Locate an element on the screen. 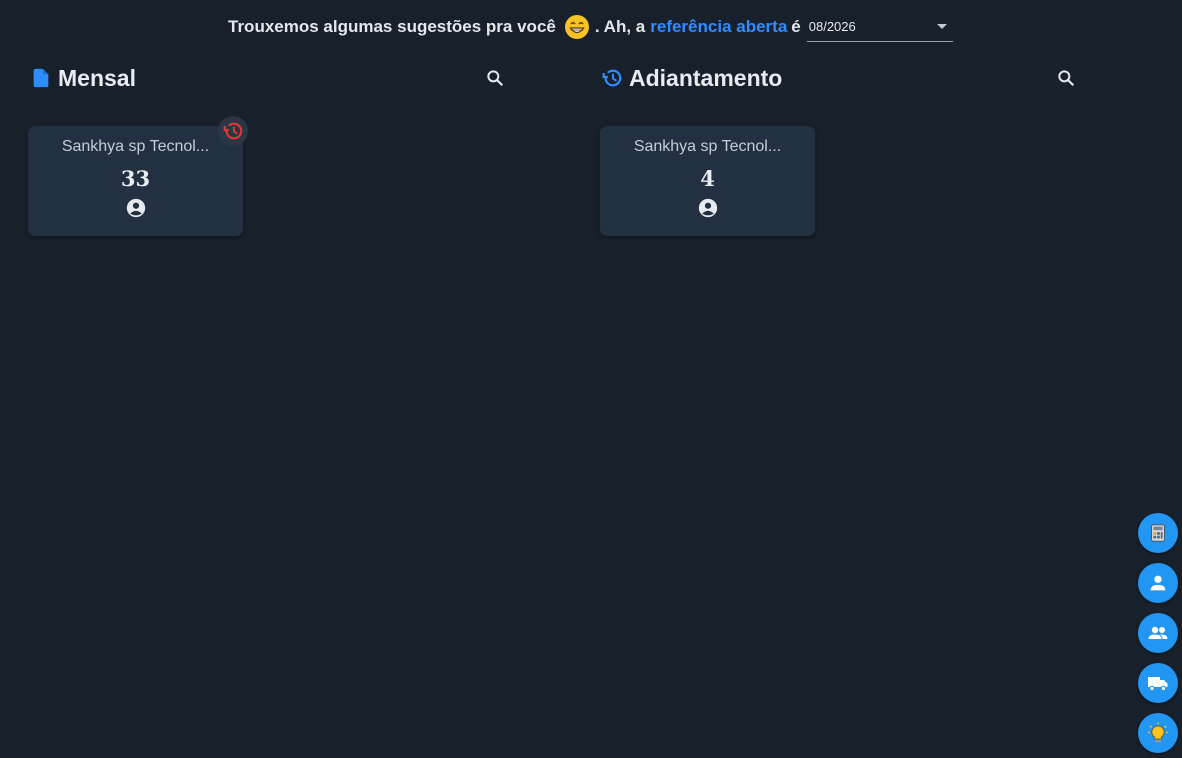 This screenshot has height=758, width=1182. mensal-search-button is located at coordinates (495, 78).